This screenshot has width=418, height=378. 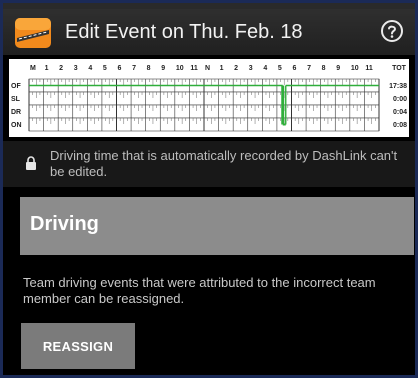 What do you see at coordinates (16, 112) in the screenshot?
I see `status-row-label: DR` at bounding box center [16, 112].